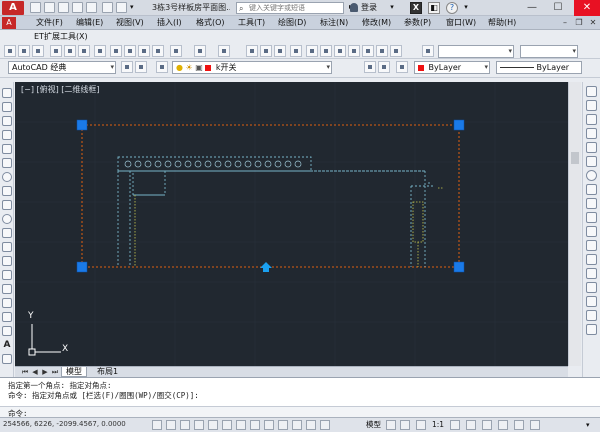 This screenshot has width=600, height=432. What do you see at coordinates (13, 8) in the screenshot?
I see `autocad-logo-icon: A` at bounding box center [13, 8].